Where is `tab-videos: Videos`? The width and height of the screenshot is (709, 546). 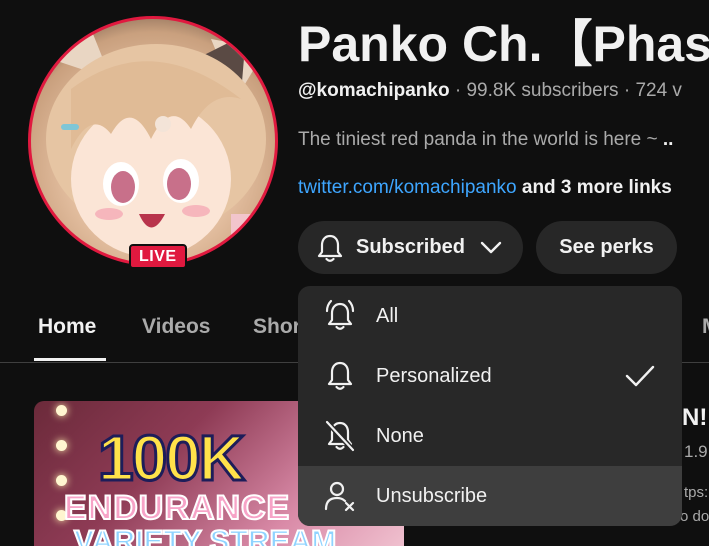 tab-videos: Videos is located at coordinates (176, 327).